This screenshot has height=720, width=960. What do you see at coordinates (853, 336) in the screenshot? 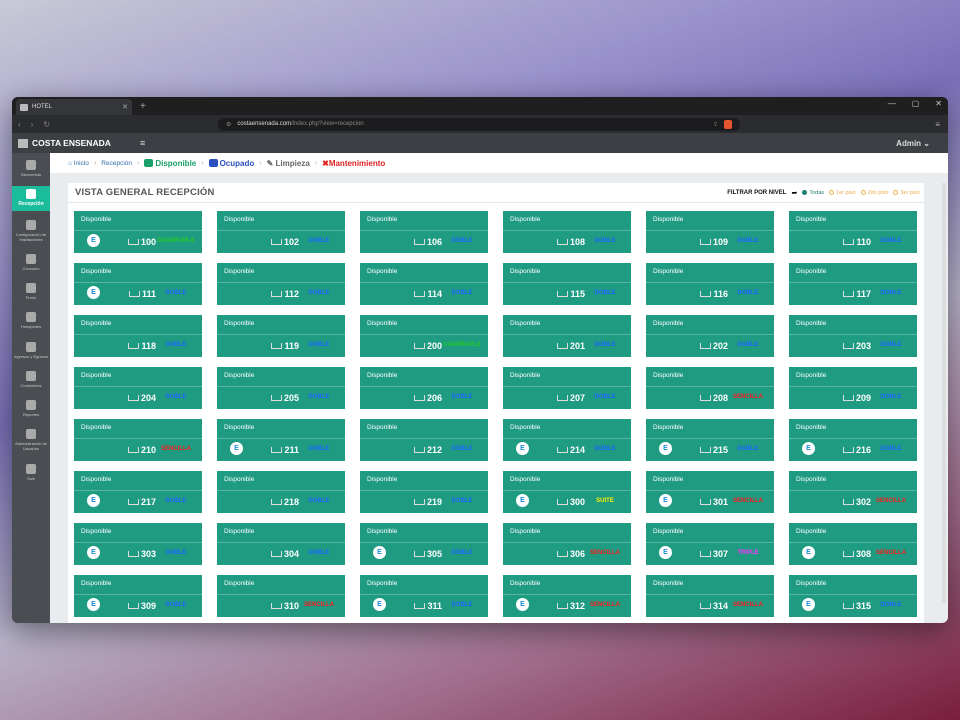
I see `room-card: Disponible 203 DOBLE` at bounding box center [853, 336].